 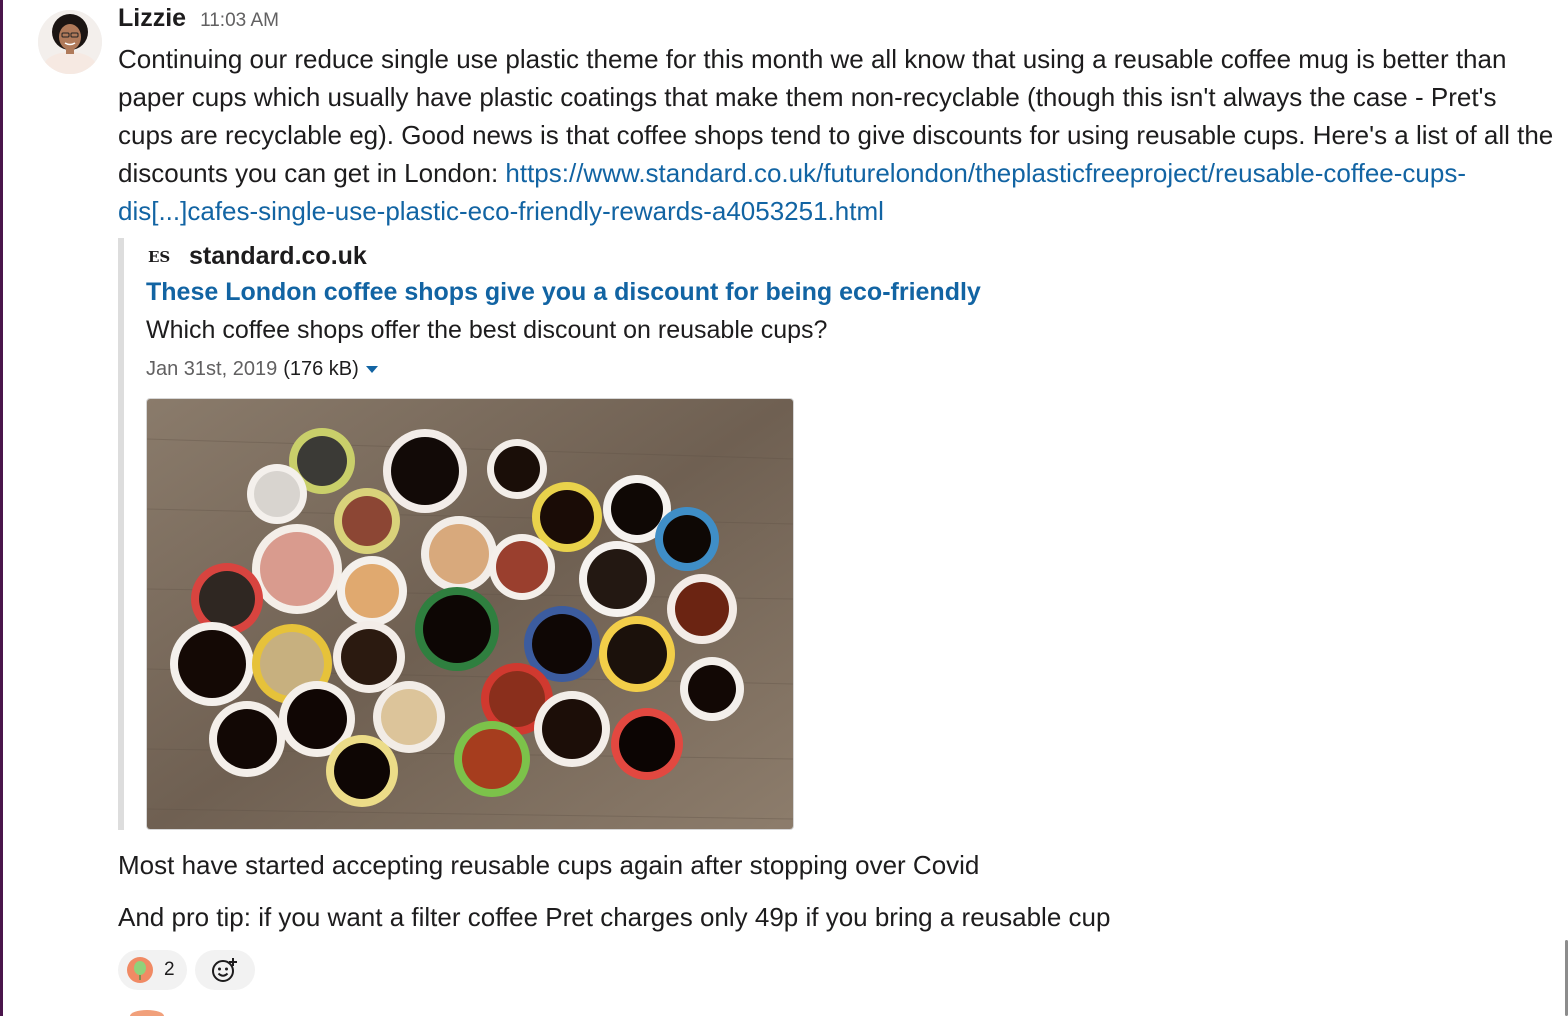 I want to click on unfurl-date: Jan 31st, 2019, so click(x=212, y=369).